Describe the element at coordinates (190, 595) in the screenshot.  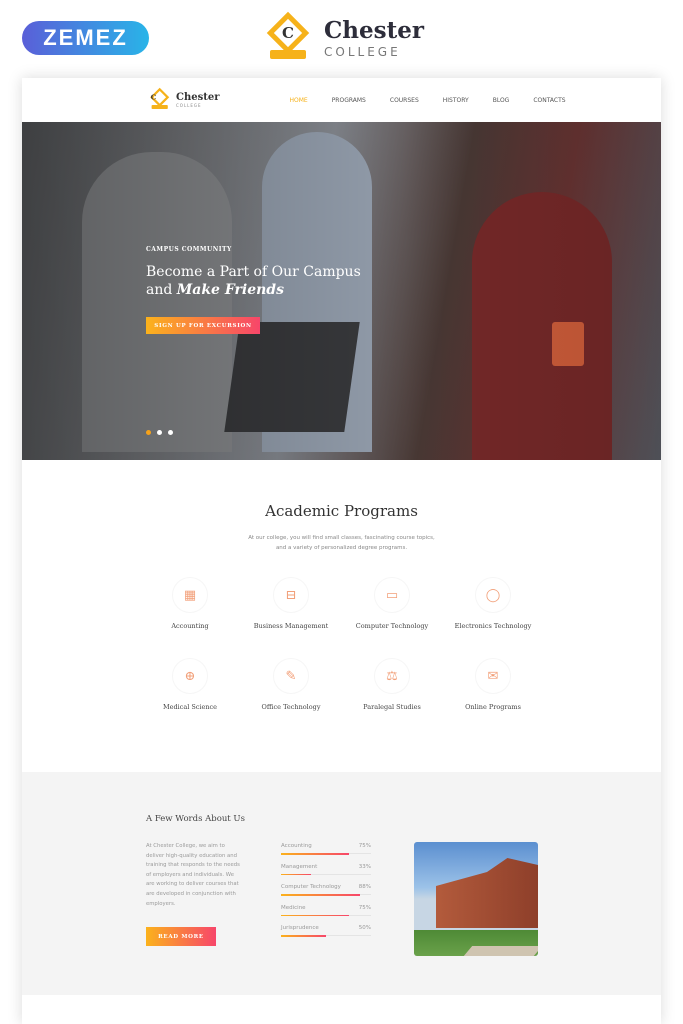
I see `calculator-icon: ▦` at that location.